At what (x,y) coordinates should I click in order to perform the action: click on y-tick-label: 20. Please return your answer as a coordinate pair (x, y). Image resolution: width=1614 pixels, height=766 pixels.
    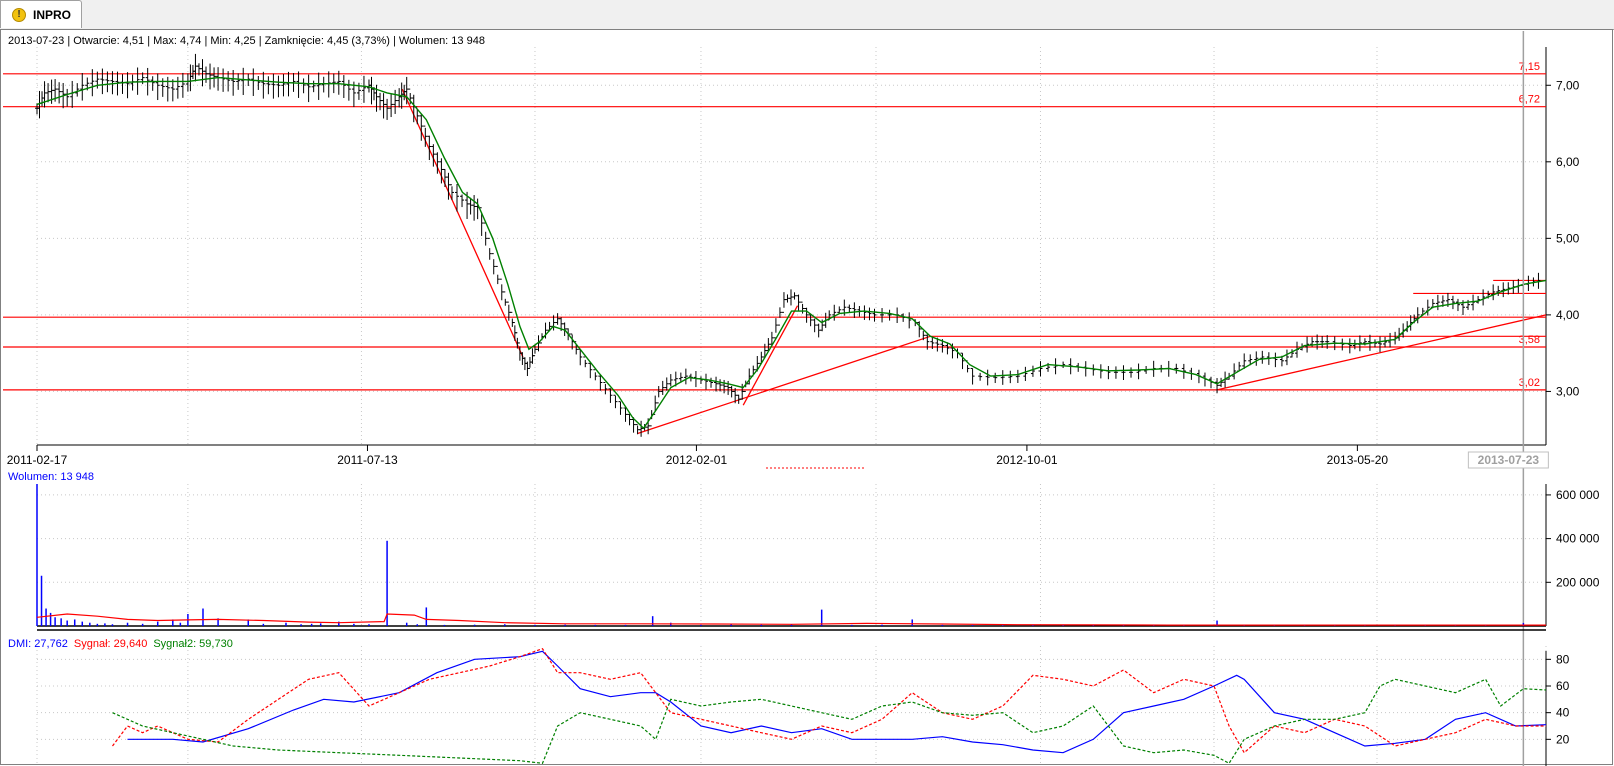
    Looking at the image, I should click on (1563, 739).